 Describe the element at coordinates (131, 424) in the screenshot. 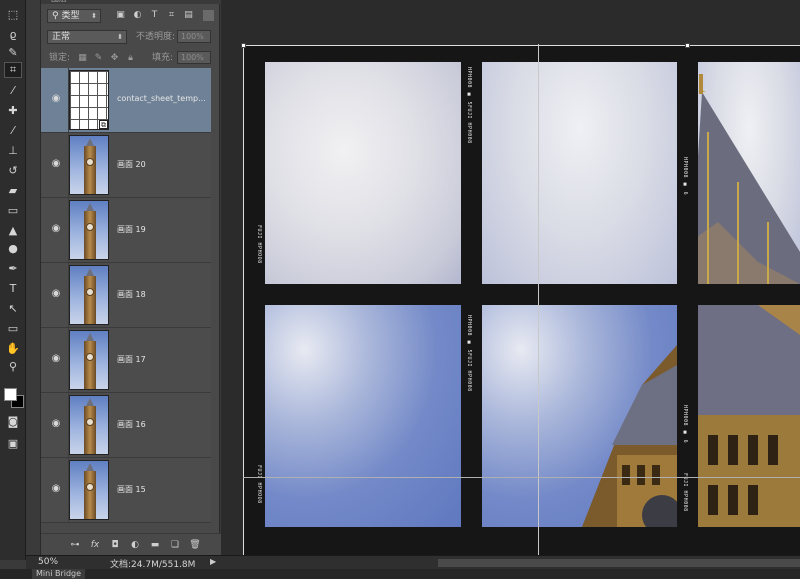

I see `layer-name: 画面 16` at that location.